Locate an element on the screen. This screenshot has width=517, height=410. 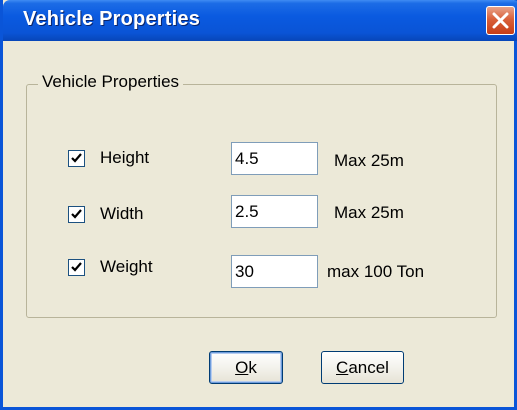
close-button is located at coordinates (500, 20).